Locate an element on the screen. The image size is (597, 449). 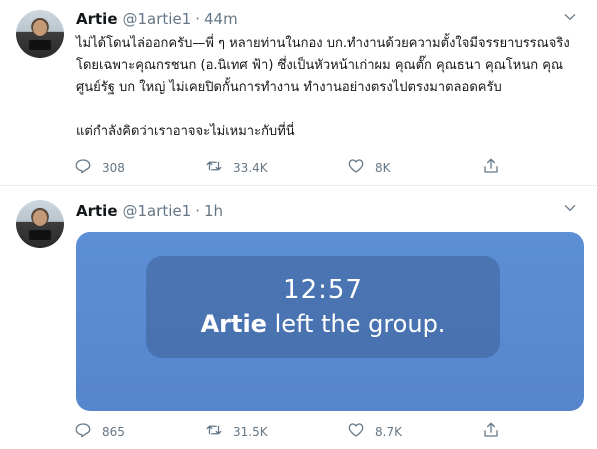
tweet-actions: 308 33.4K 8K is located at coordinates (304, 167).